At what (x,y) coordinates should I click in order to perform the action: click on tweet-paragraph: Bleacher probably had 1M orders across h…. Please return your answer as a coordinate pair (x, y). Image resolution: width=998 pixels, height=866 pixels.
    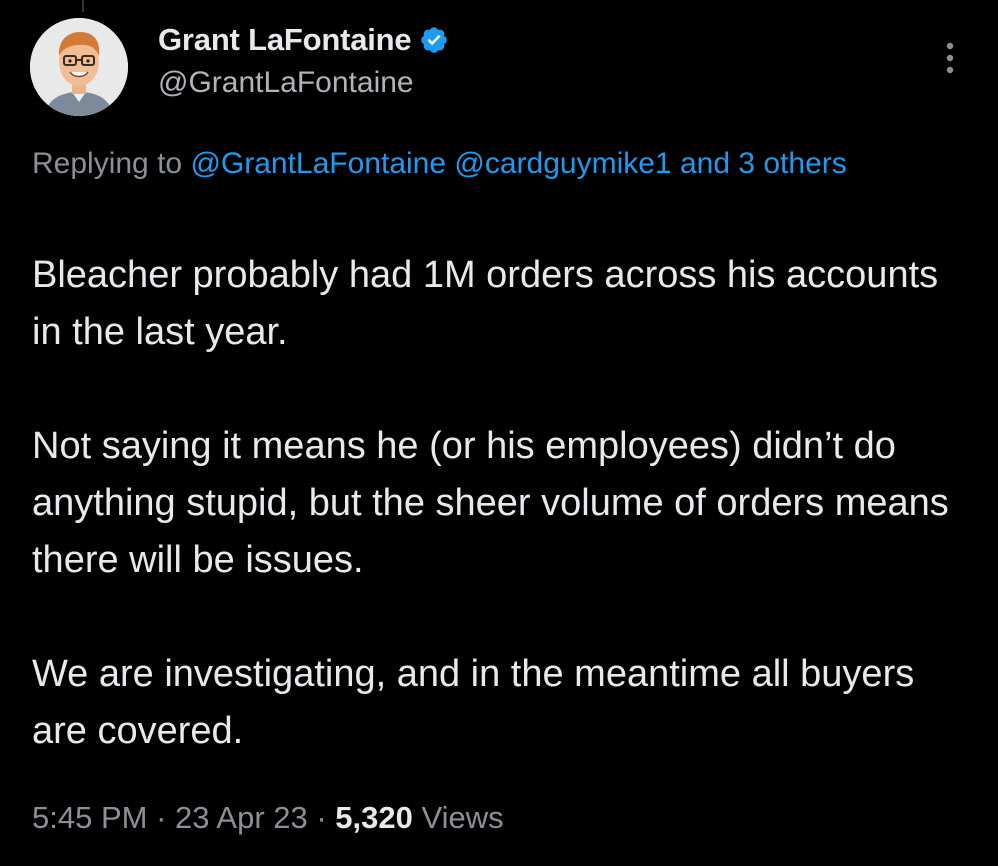
    Looking at the image, I should click on (485, 303).